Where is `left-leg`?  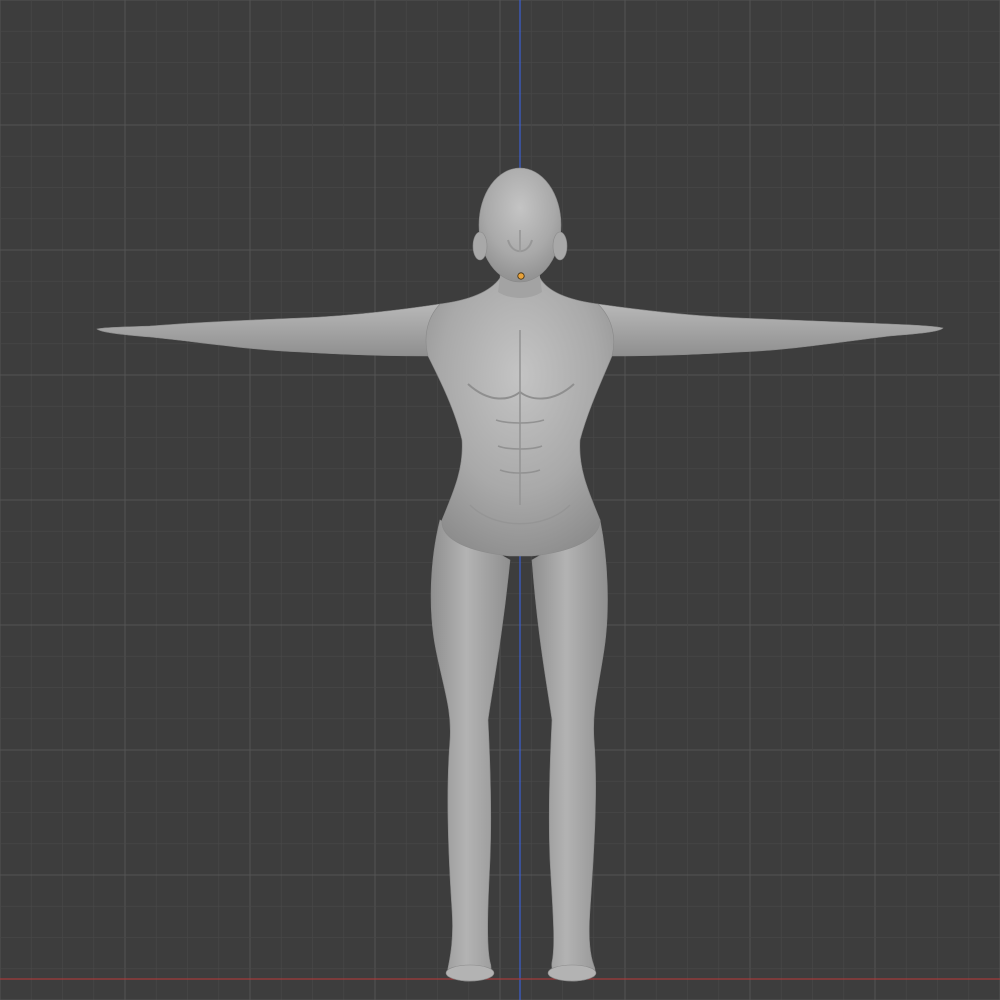
left-leg is located at coordinates (470, 750).